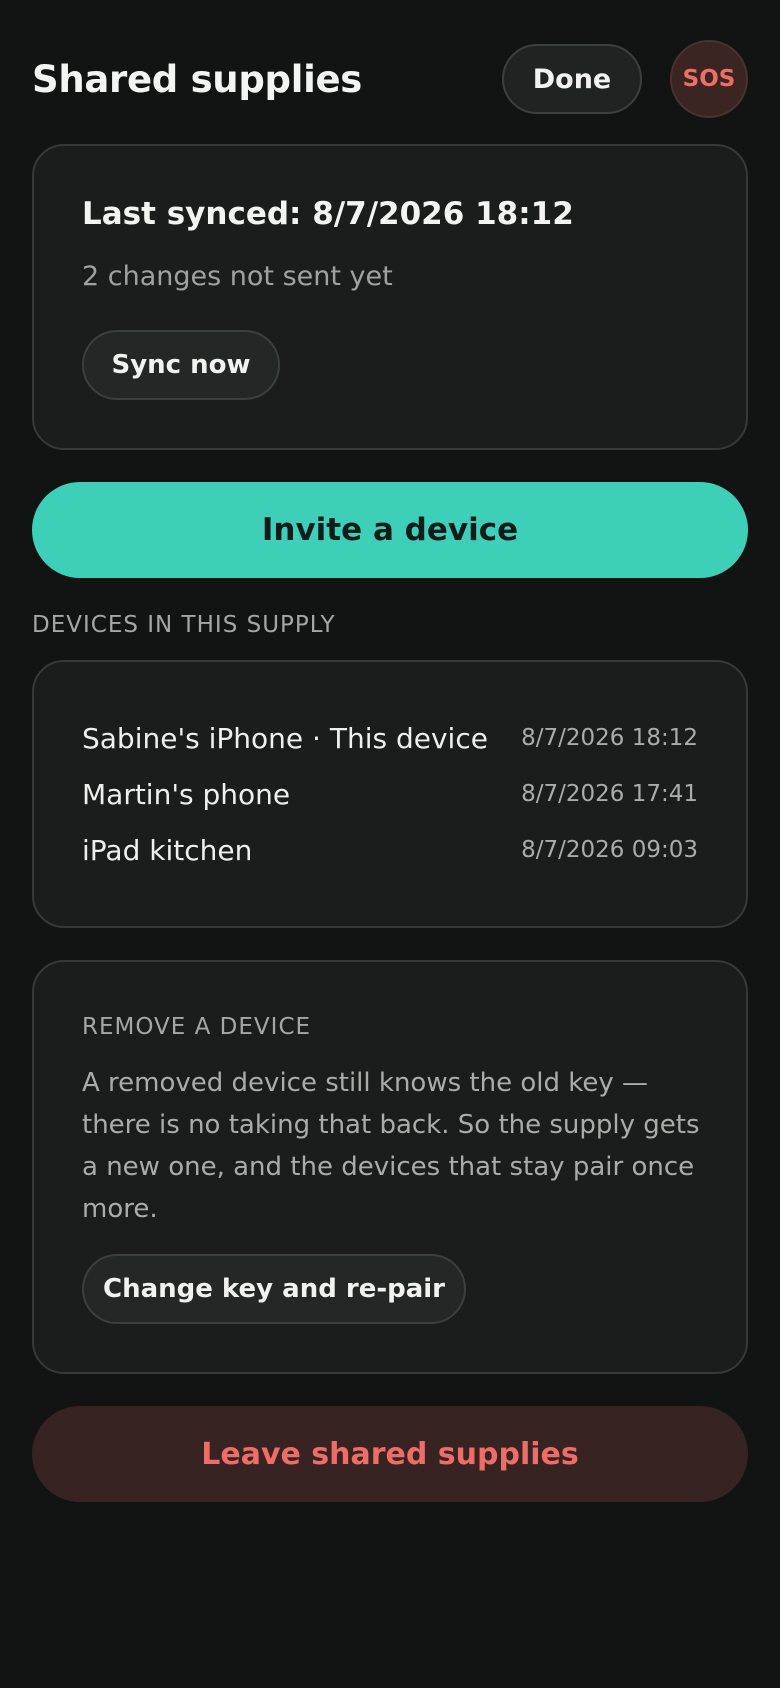 The width and height of the screenshot is (780, 1688). What do you see at coordinates (572, 79) in the screenshot?
I see `done-button: Done` at bounding box center [572, 79].